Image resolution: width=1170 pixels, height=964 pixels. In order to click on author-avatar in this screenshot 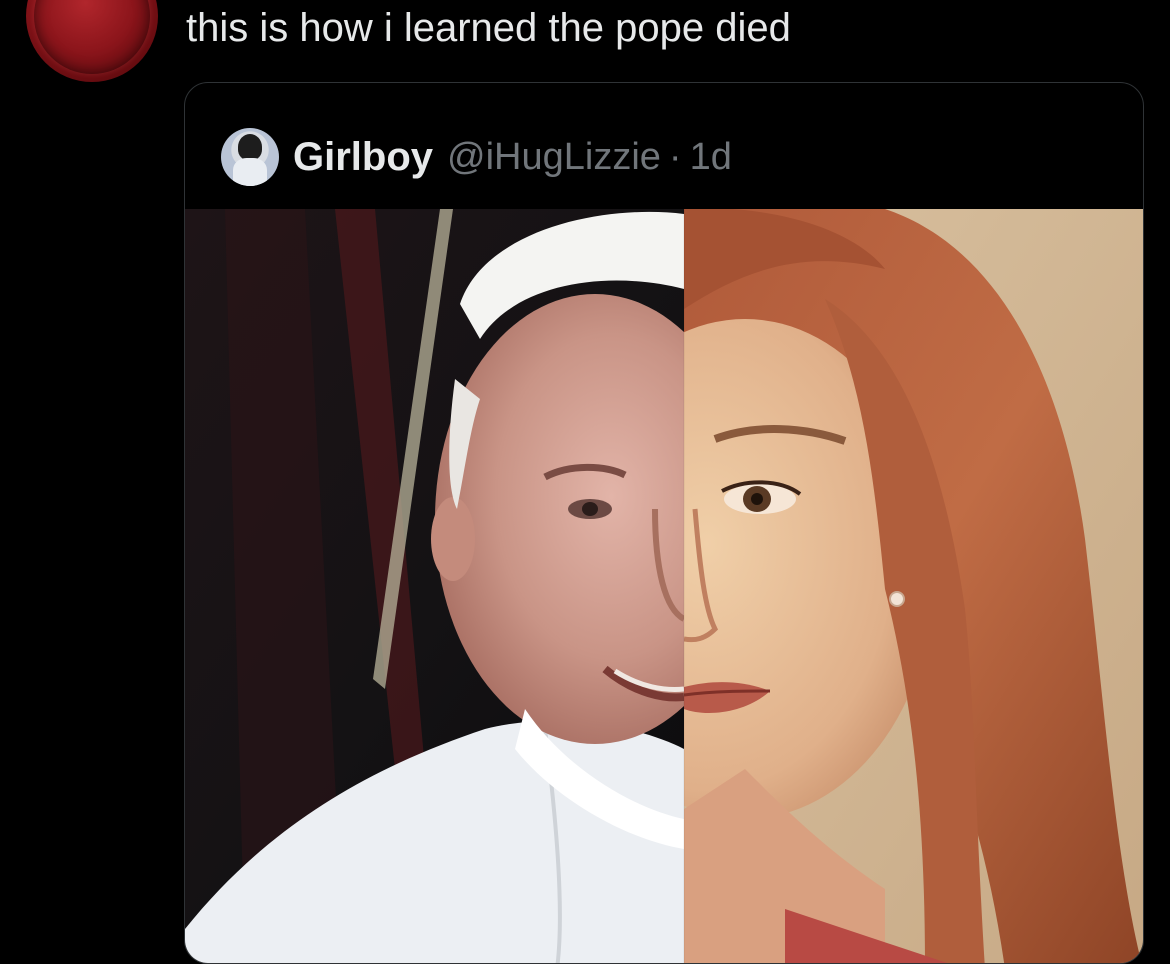, I will do `click(92, 41)`.